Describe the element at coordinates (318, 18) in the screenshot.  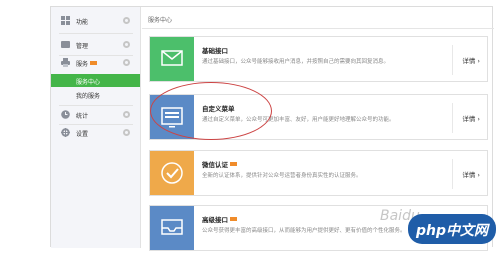
I see `breadcrumb: 服务中心` at that location.